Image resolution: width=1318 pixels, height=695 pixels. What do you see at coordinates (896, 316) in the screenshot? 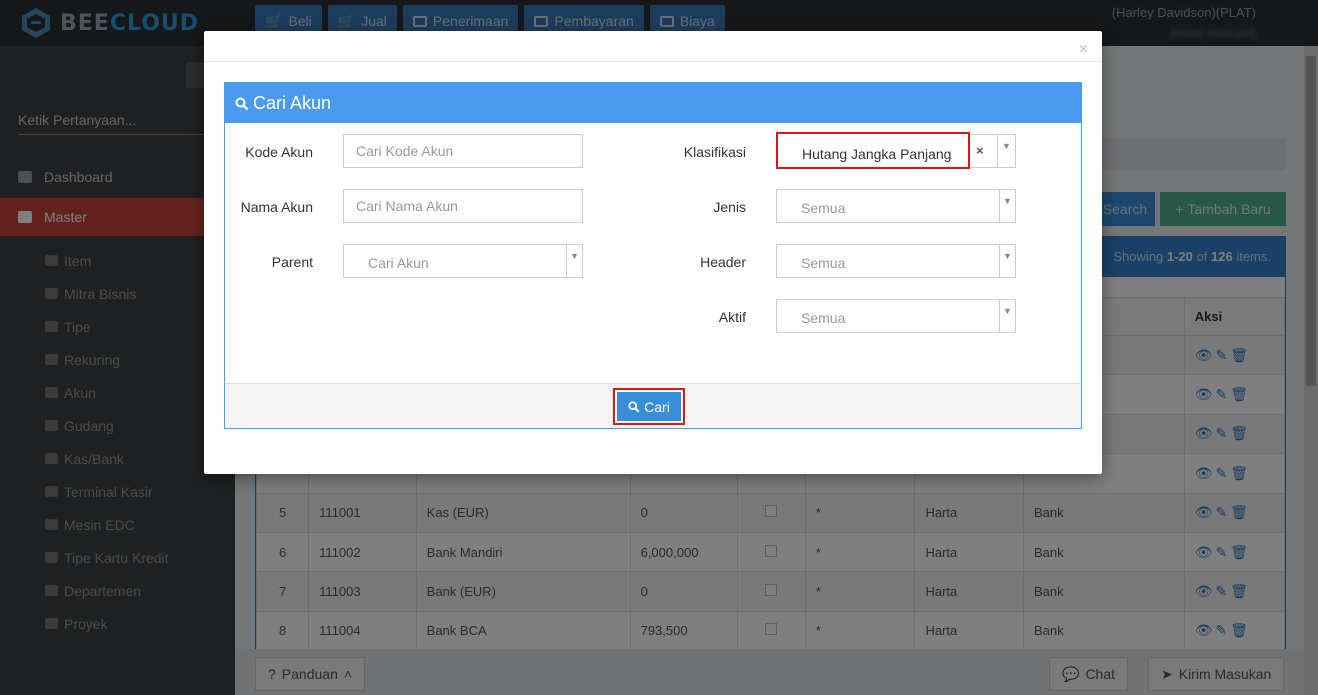
I see `aktif-select: Semua ▼` at bounding box center [896, 316].